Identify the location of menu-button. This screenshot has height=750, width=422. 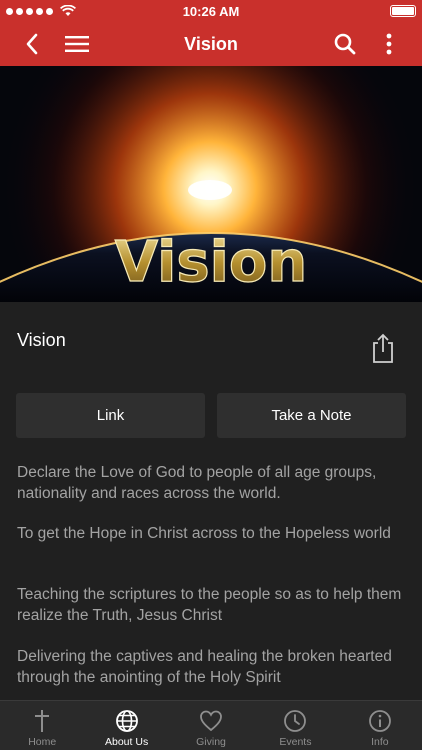
(77, 44).